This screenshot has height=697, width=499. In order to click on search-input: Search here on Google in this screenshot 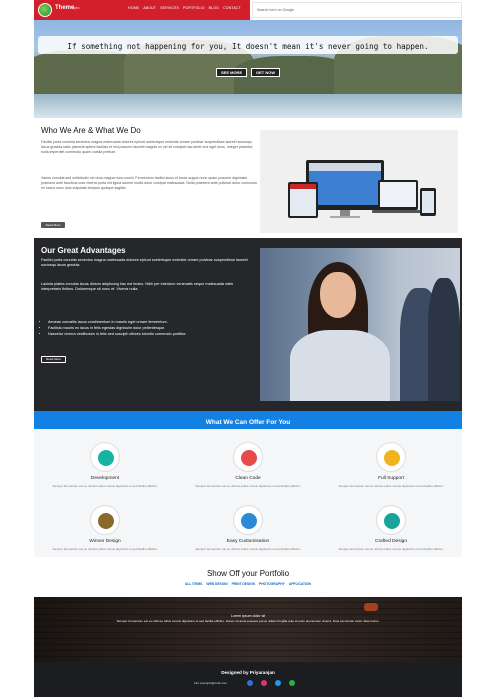, I will do `click(357, 10)`.